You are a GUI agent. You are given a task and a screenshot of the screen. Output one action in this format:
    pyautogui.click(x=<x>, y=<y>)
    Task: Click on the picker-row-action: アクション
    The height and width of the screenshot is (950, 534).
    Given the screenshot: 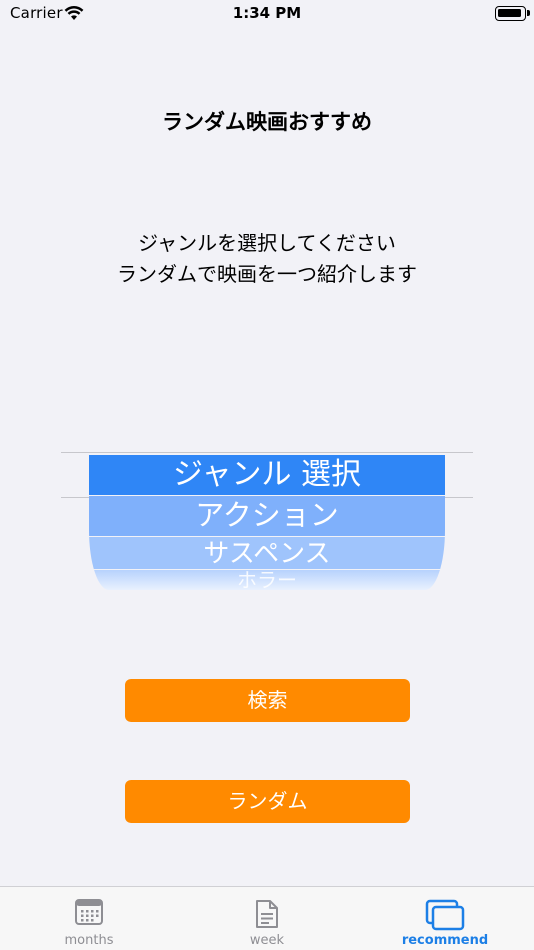 What is the action you would take?
    pyautogui.click(x=267, y=516)
    